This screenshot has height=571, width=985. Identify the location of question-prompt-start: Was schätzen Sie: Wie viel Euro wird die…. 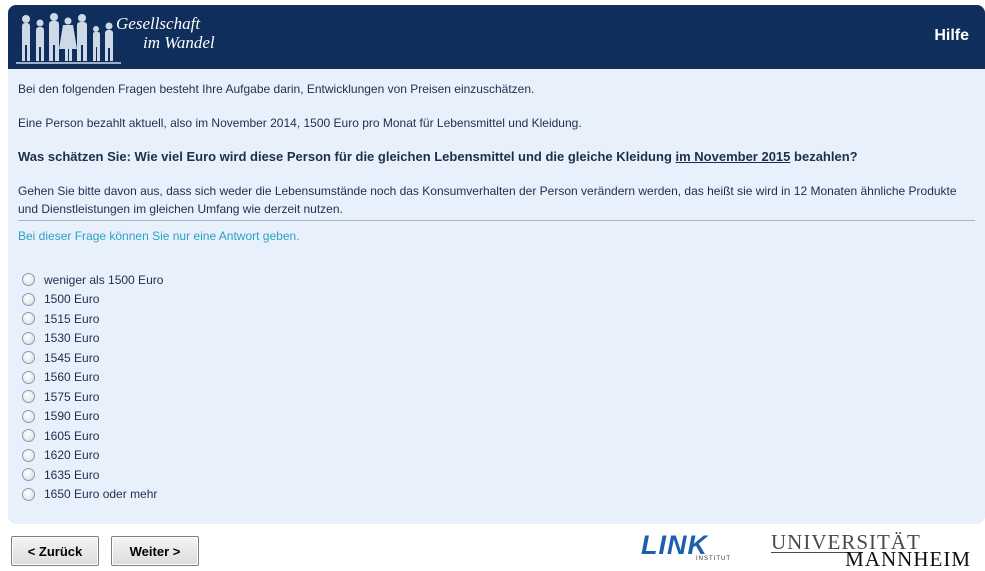
(347, 156).